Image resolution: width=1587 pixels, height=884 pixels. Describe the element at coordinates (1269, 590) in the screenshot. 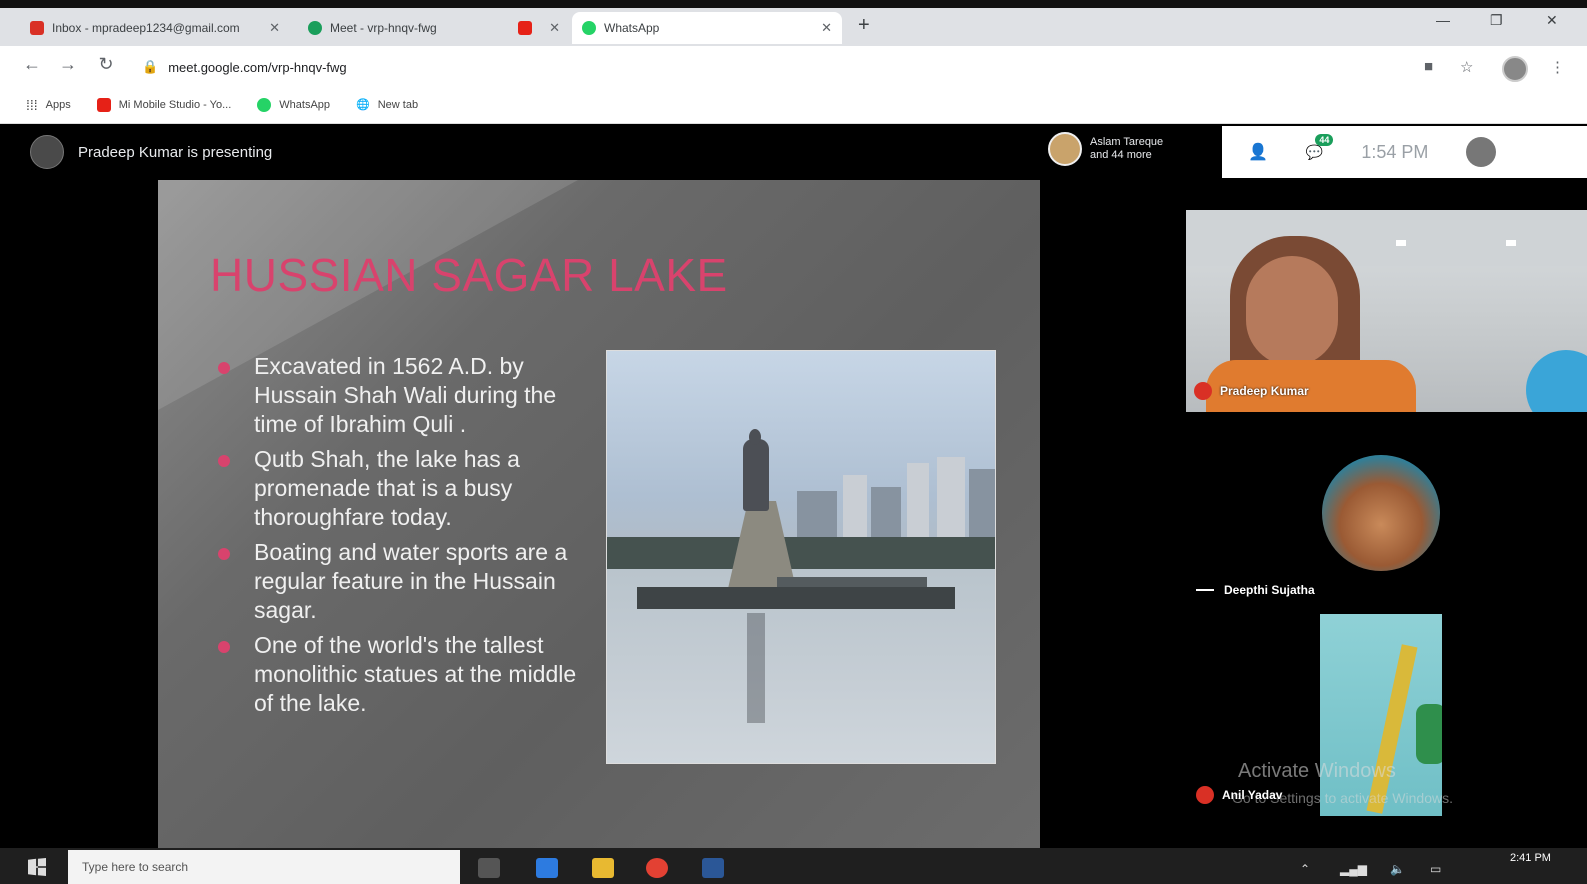

I see `participant-name: Deepthi Sujatha` at that location.